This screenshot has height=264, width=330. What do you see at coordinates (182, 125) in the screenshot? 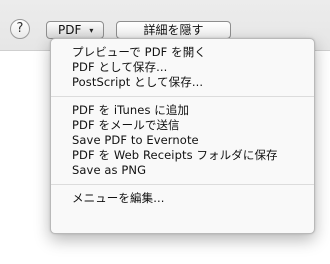
I see `menu-item-mail-pdf: PDF をメールで送信` at bounding box center [182, 125].